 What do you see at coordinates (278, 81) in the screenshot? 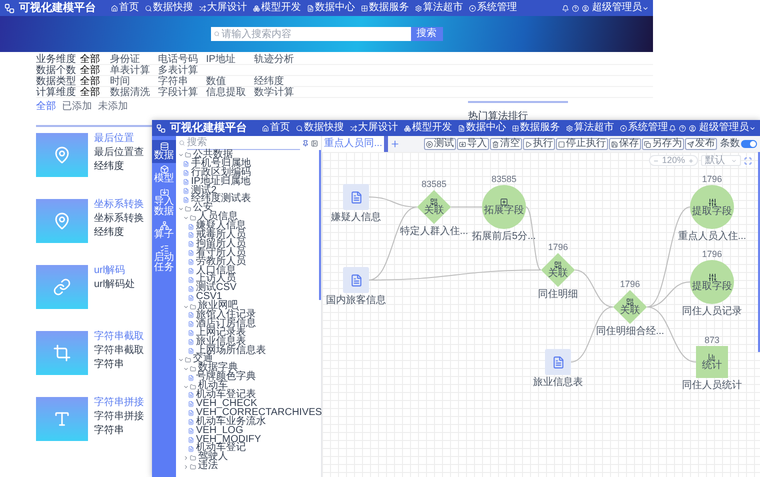
I see `filter-option: 经纬度` at bounding box center [278, 81].